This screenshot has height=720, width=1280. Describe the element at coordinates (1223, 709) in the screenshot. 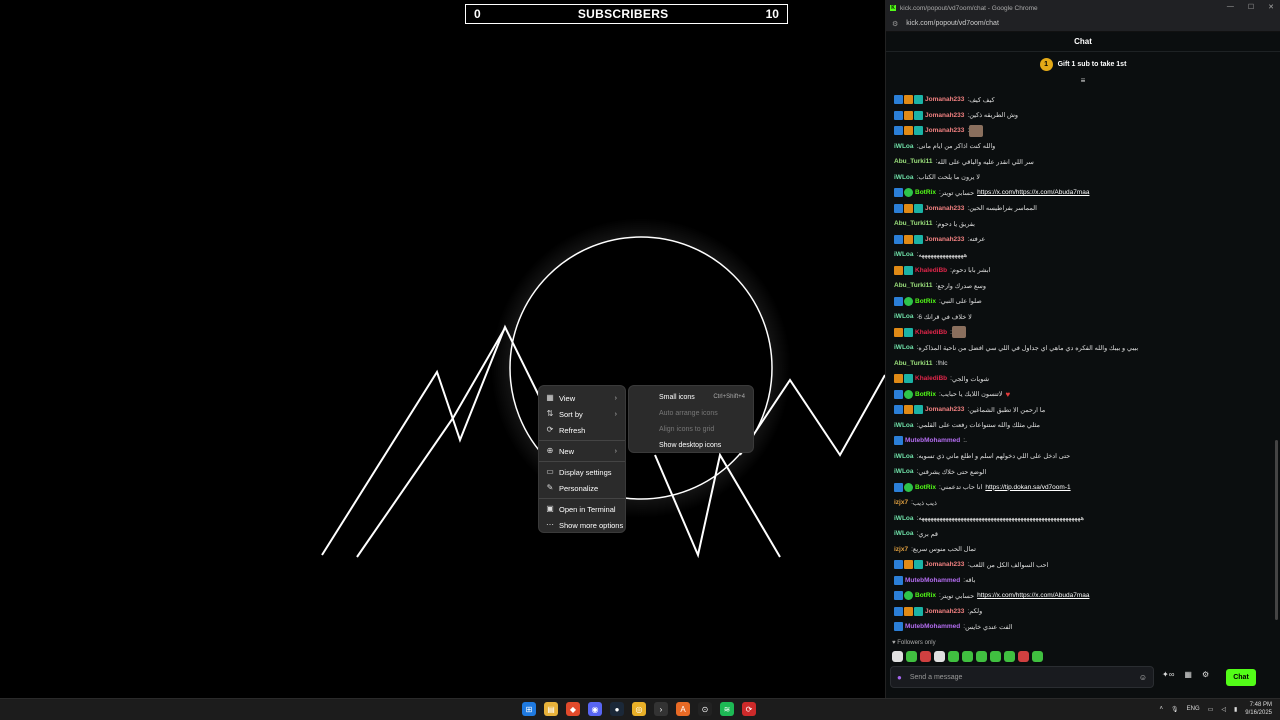

I see `volume-icon: ◁` at that location.